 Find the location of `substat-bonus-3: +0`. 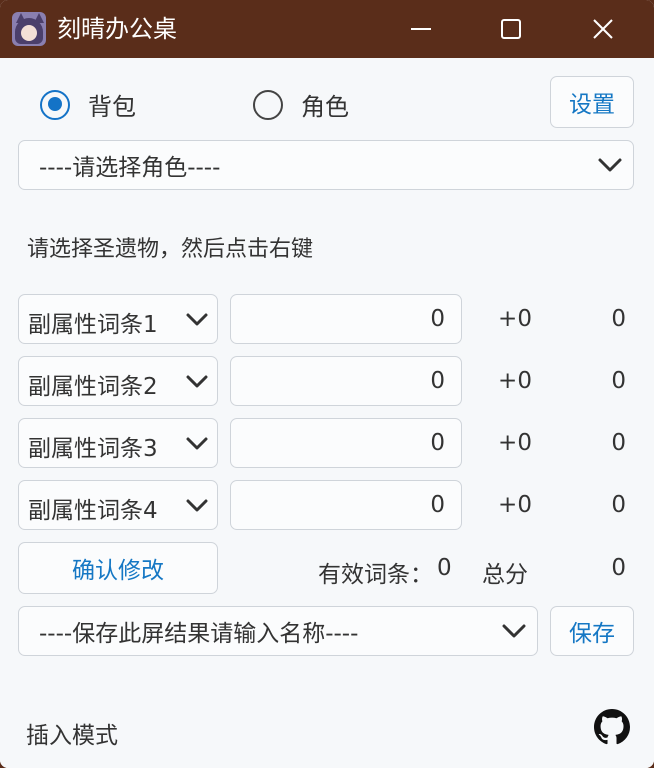

substat-bonus-3: +0 is located at coordinates (515, 443).